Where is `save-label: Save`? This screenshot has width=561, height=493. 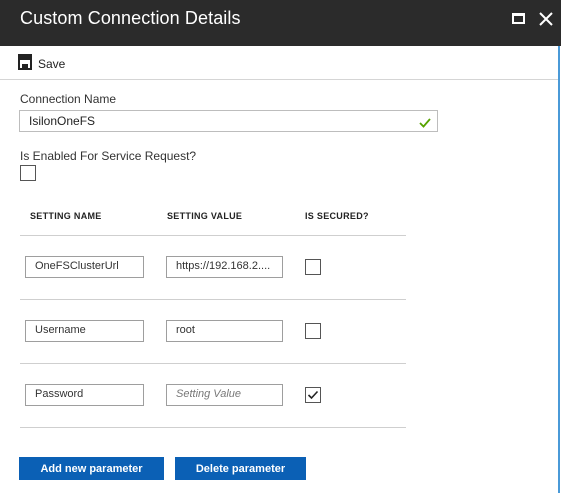
save-label: Save is located at coordinates (52, 64).